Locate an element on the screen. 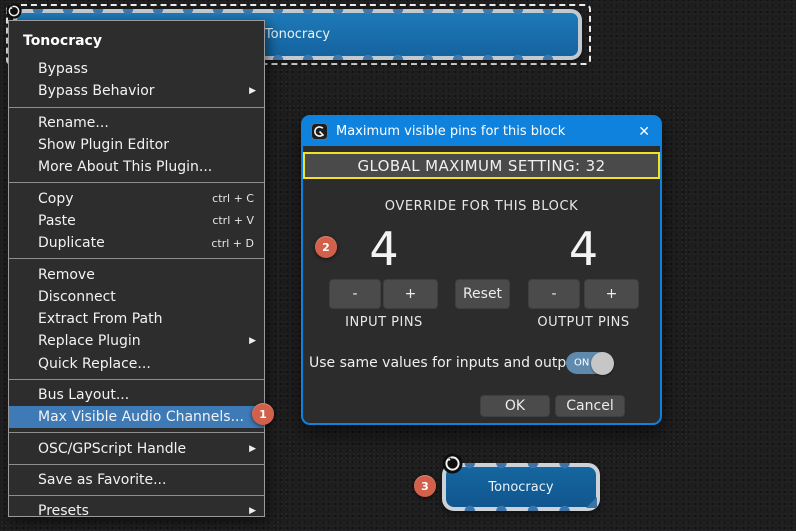 The image size is (796, 531). dialog-titlebar: Maximum visible pins for this block ✕ is located at coordinates (481, 131).